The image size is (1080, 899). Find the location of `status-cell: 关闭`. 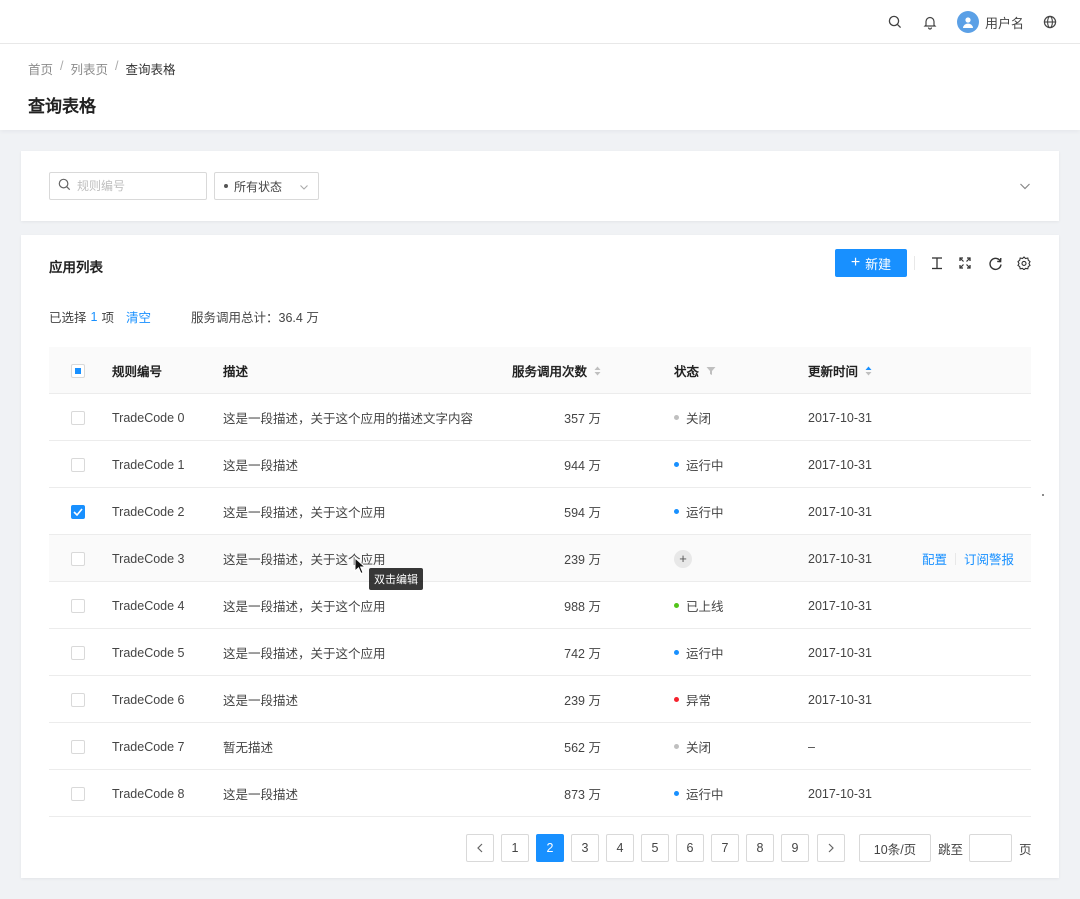

status-cell: 关闭 is located at coordinates (692, 746).